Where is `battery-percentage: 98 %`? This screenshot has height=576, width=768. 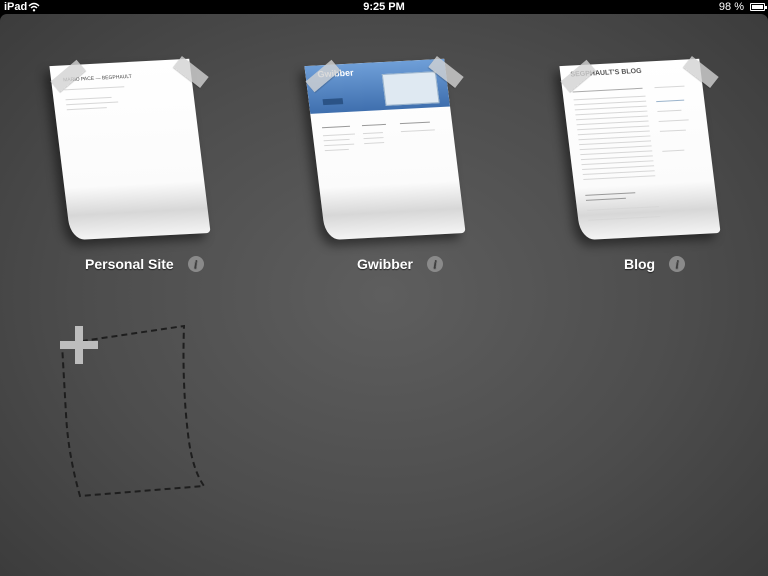
battery-percentage: 98 % is located at coordinates (731, 7).